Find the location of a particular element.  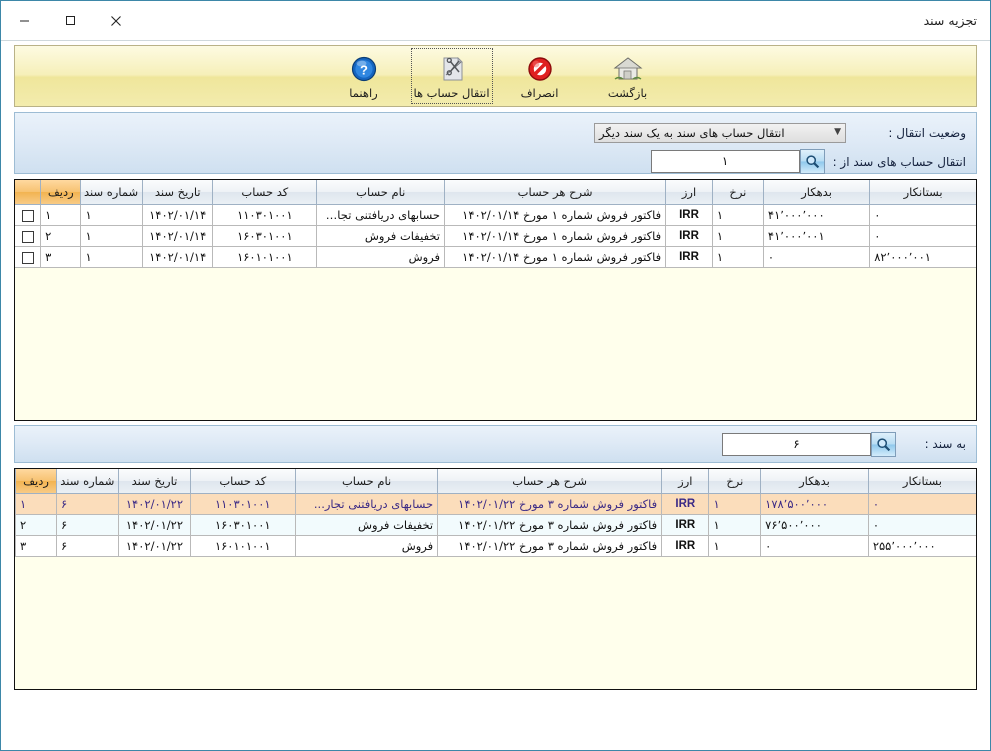

transfer-accounts-button: انتقال حساب ها is located at coordinates (451, 76).